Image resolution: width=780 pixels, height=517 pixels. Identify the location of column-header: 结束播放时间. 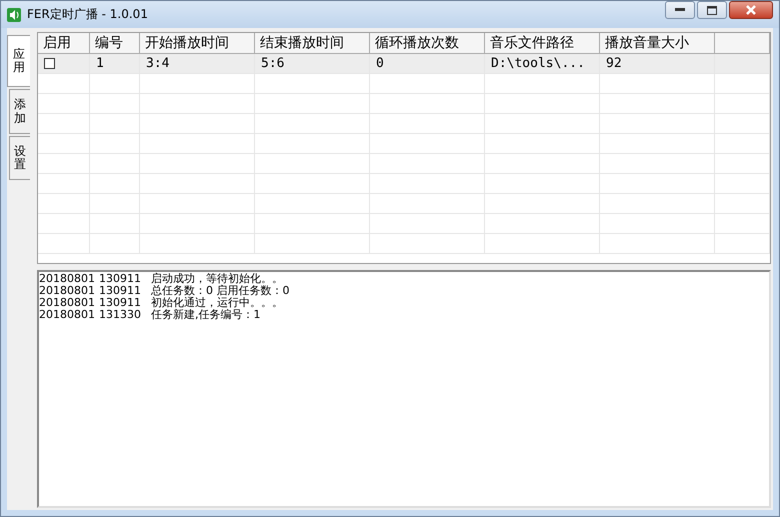
(312, 43).